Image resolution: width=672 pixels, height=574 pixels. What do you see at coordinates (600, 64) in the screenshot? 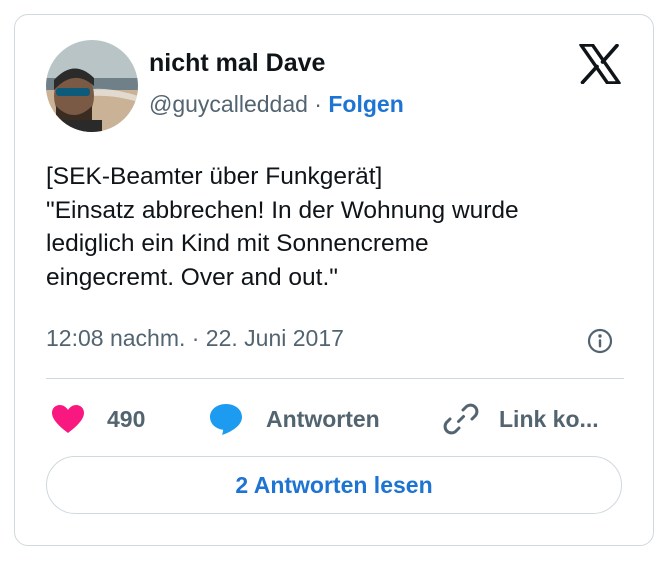
I see `x-logo-icon` at bounding box center [600, 64].